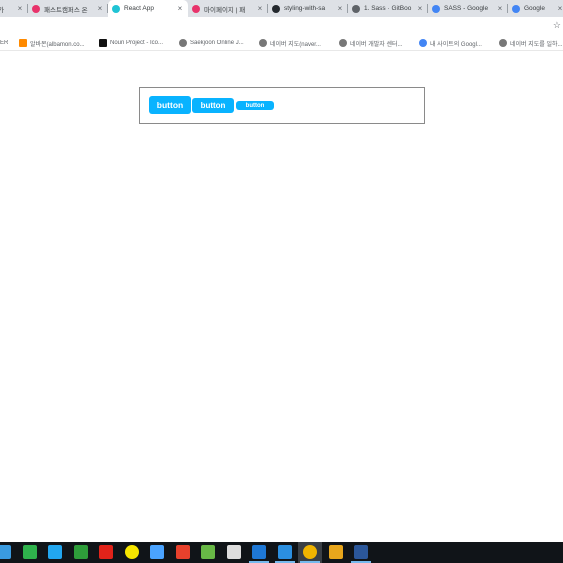 The image size is (563, 563). What do you see at coordinates (305, 8) in the screenshot?
I see `tab-label: styling-with-sa` at bounding box center [305, 8].